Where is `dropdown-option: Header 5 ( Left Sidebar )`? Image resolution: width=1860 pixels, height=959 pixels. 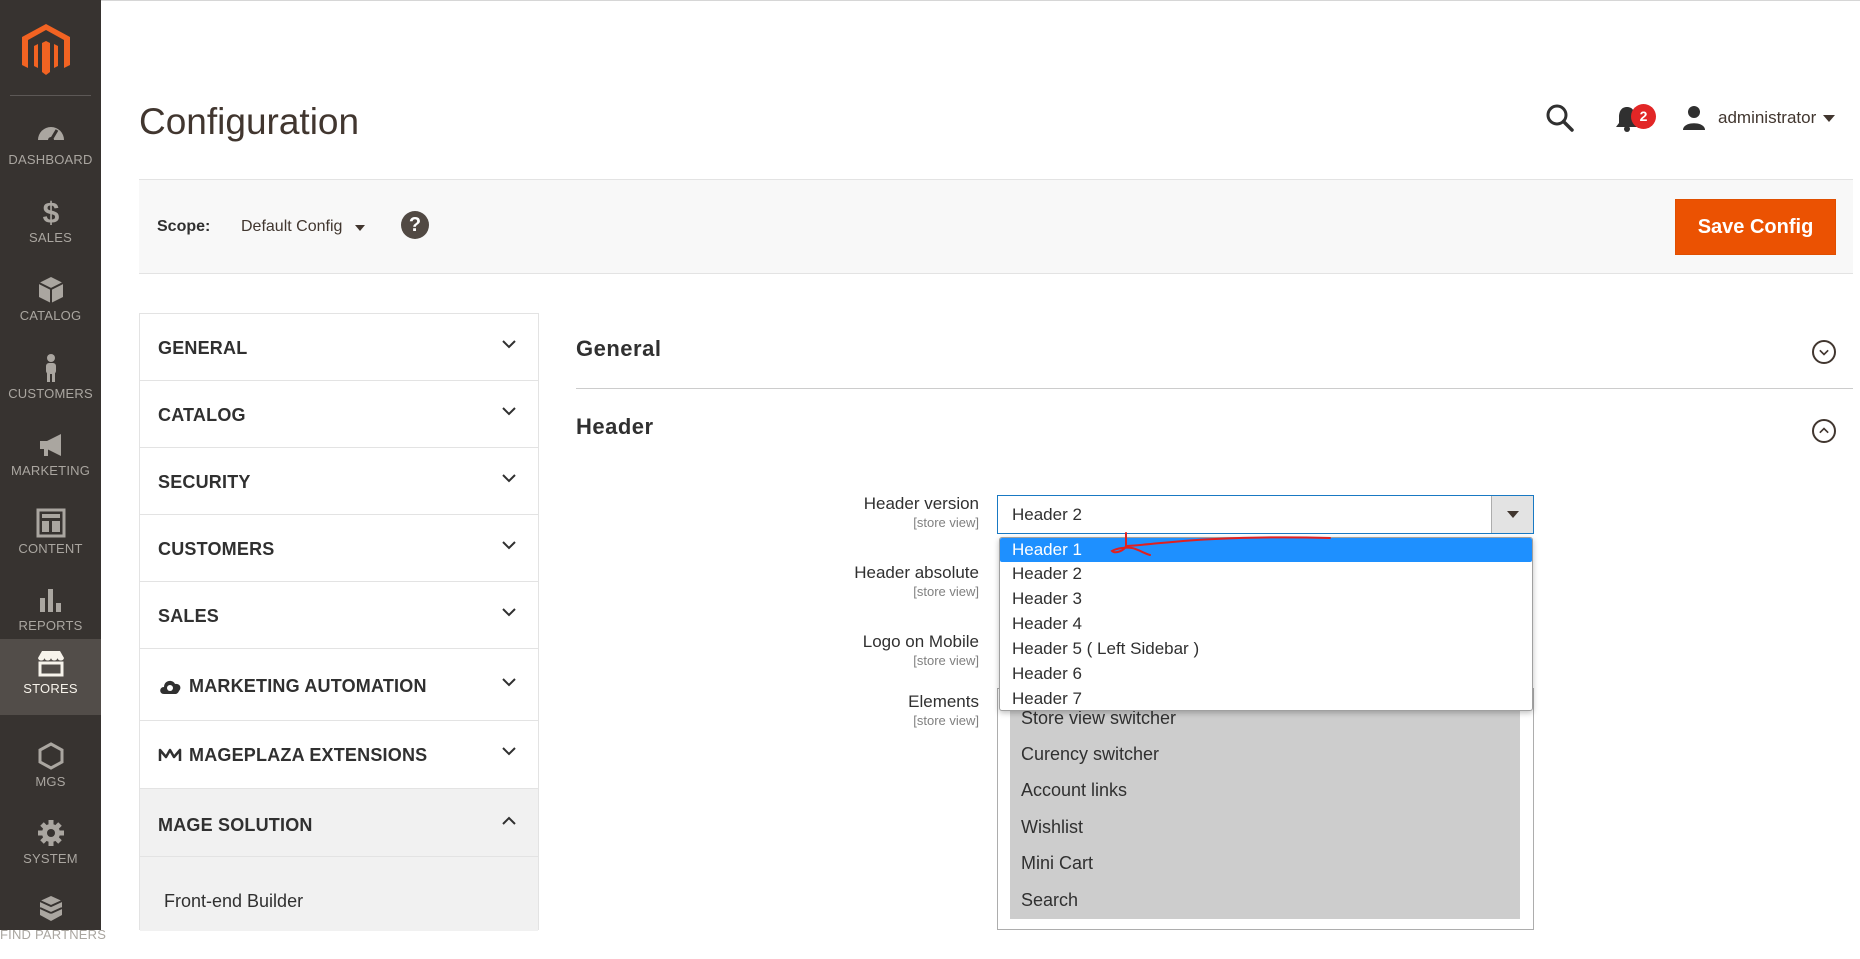
dropdown-option: Header 5 ( Left Sidebar ) is located at coordinates (1266, 649).